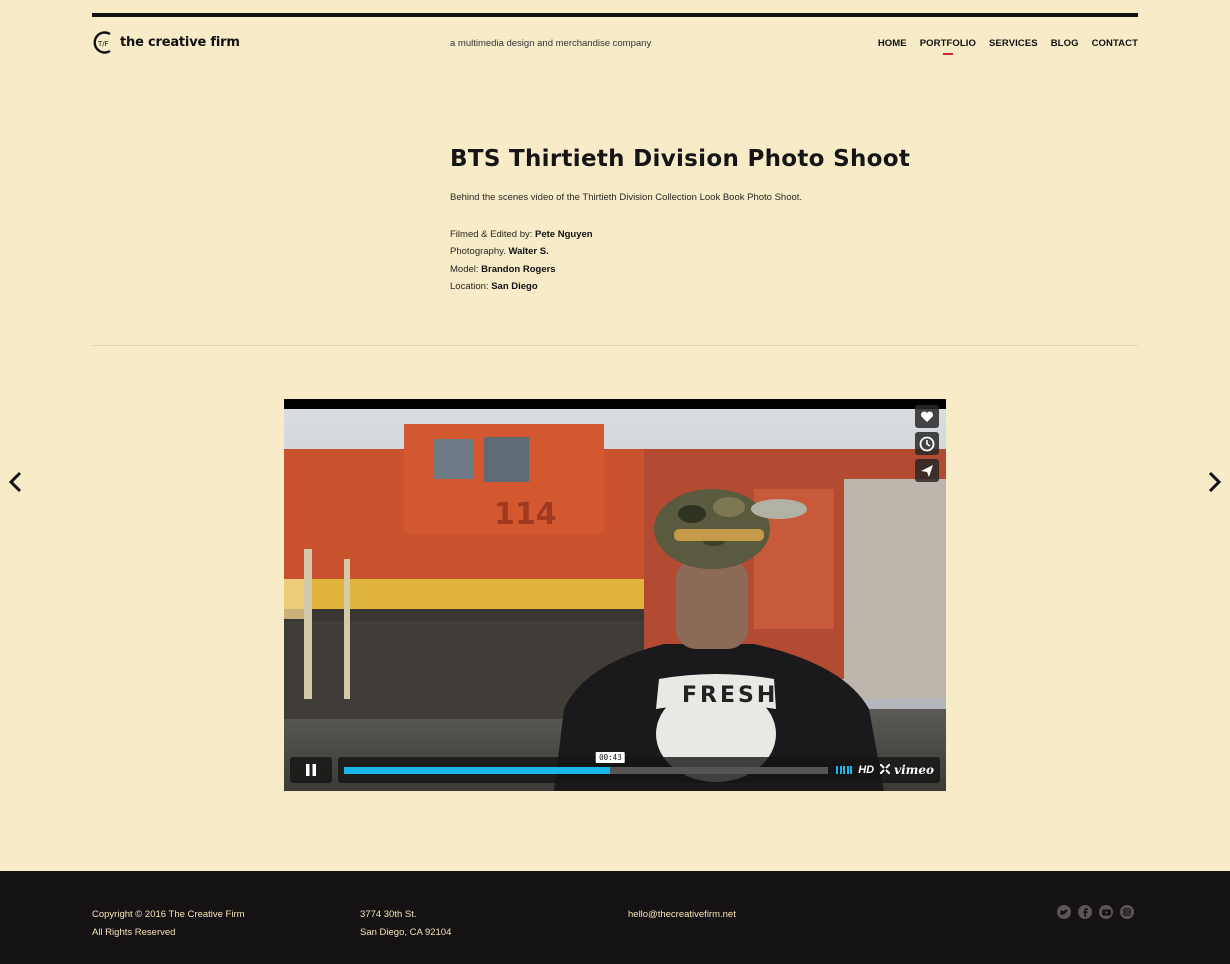  What do you see at coordinates (680, 159) in the screenshot?
I see `page-title: BTS Thirtieth Division Photo Shoot` at bounding box center [680, 159].